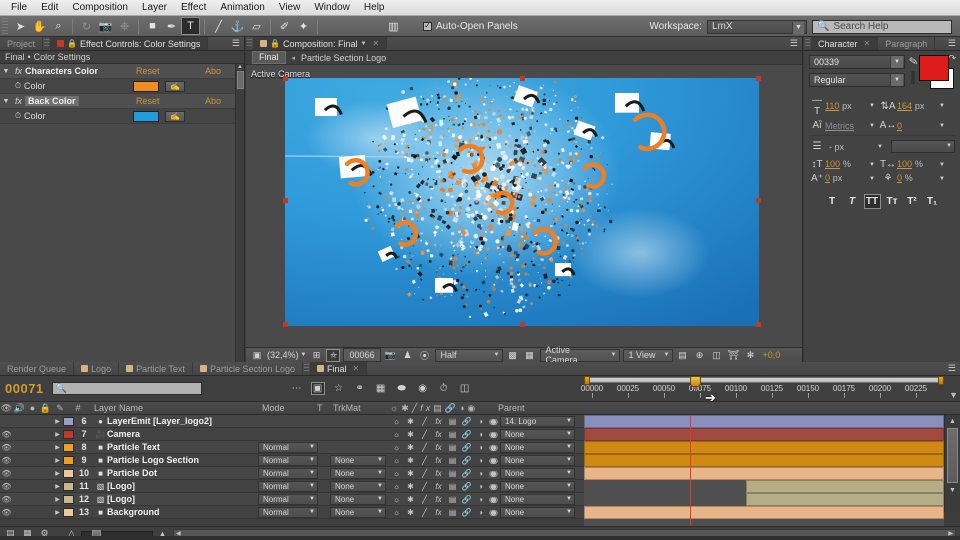 Image resolution: width=960 pixels, height=540 pixels. I want to click on tab-character: Character ✕, so click(845, 43).